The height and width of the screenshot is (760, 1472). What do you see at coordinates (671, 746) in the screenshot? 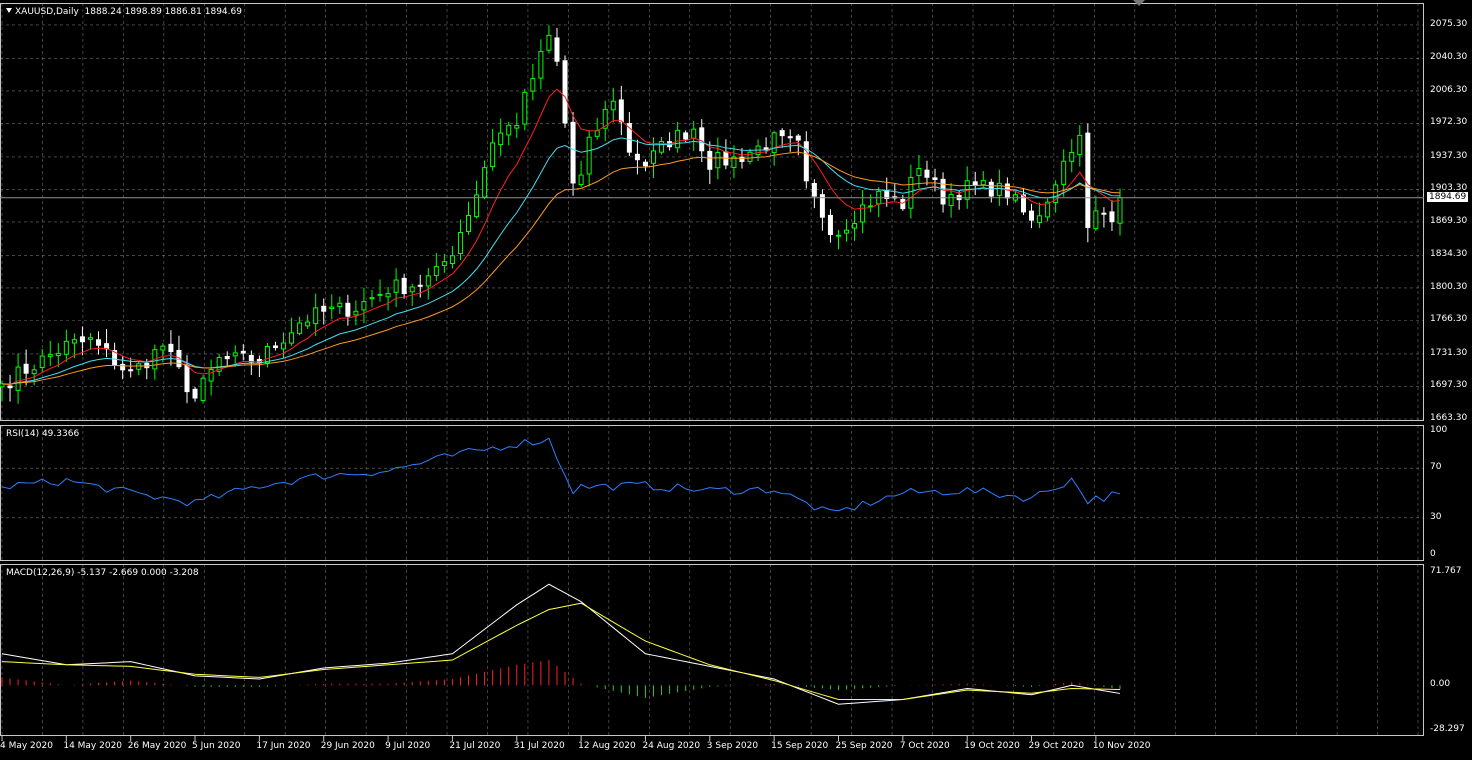
I see `time-axis-label: 24 Aug 2020` at bounding box center [671, 746].